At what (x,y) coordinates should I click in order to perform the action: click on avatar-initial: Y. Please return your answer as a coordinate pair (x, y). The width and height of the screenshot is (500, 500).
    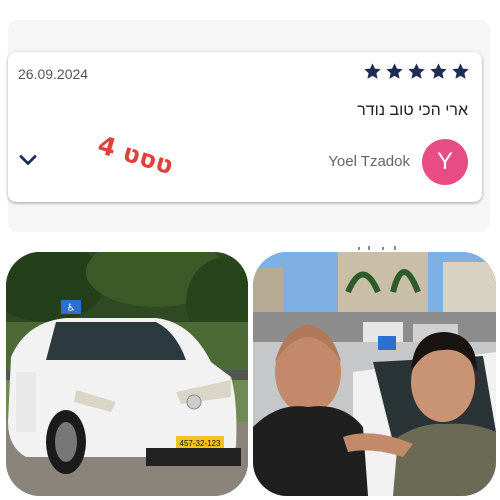
    Looking at the image, I should click on (444, 161).